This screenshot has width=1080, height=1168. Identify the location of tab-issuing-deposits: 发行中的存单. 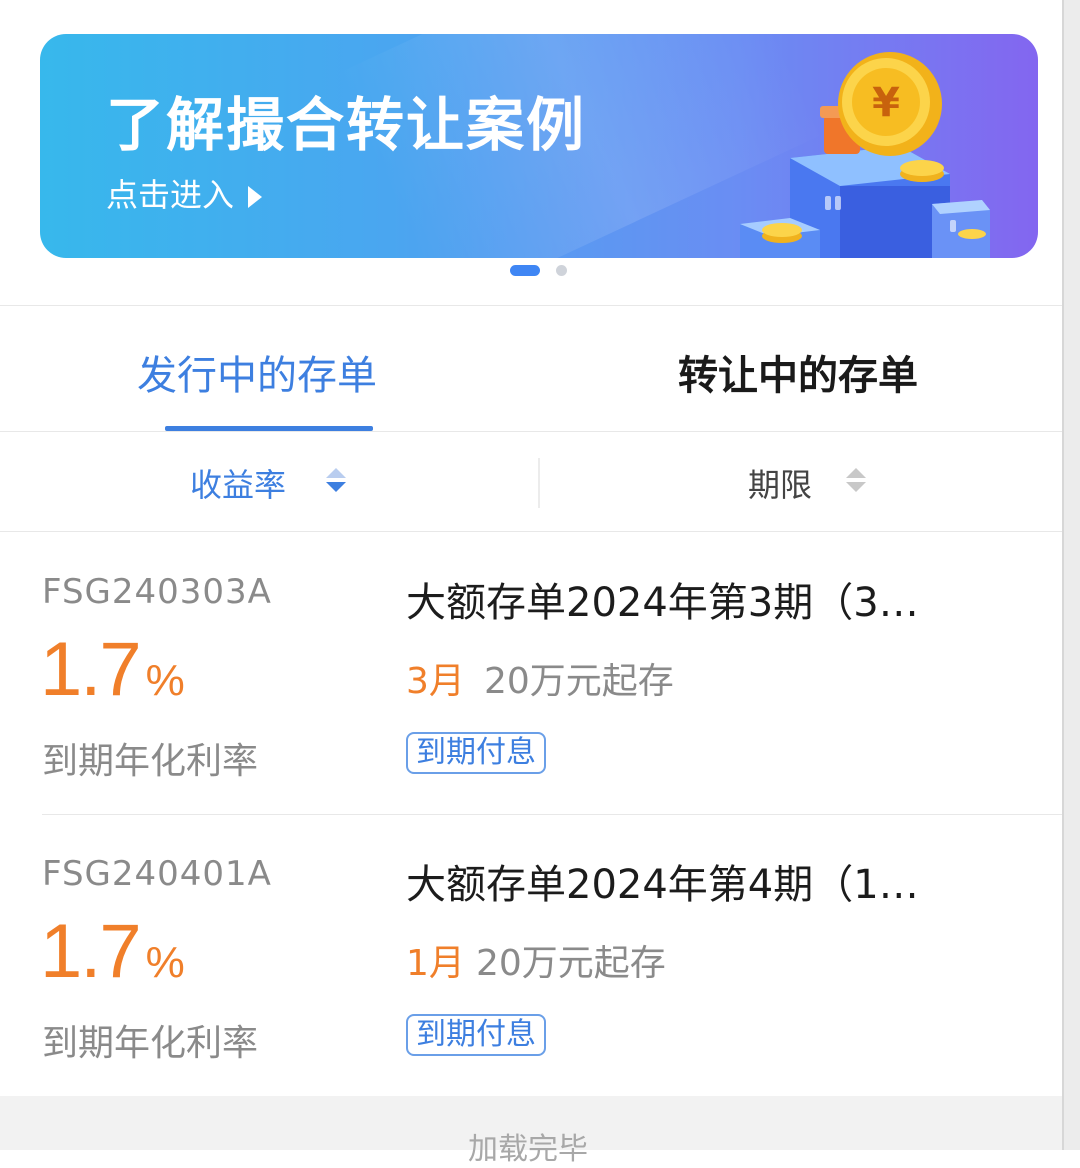
(257, 372).